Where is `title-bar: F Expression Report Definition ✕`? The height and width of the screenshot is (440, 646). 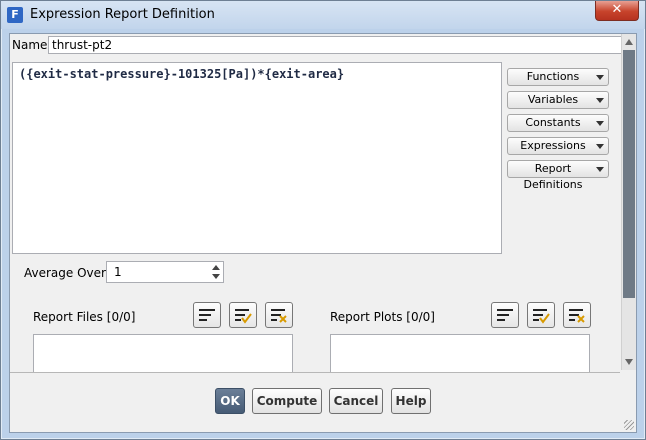
title-bar: F Expression Report Definition ✕ is located at coordinates (323, 15).